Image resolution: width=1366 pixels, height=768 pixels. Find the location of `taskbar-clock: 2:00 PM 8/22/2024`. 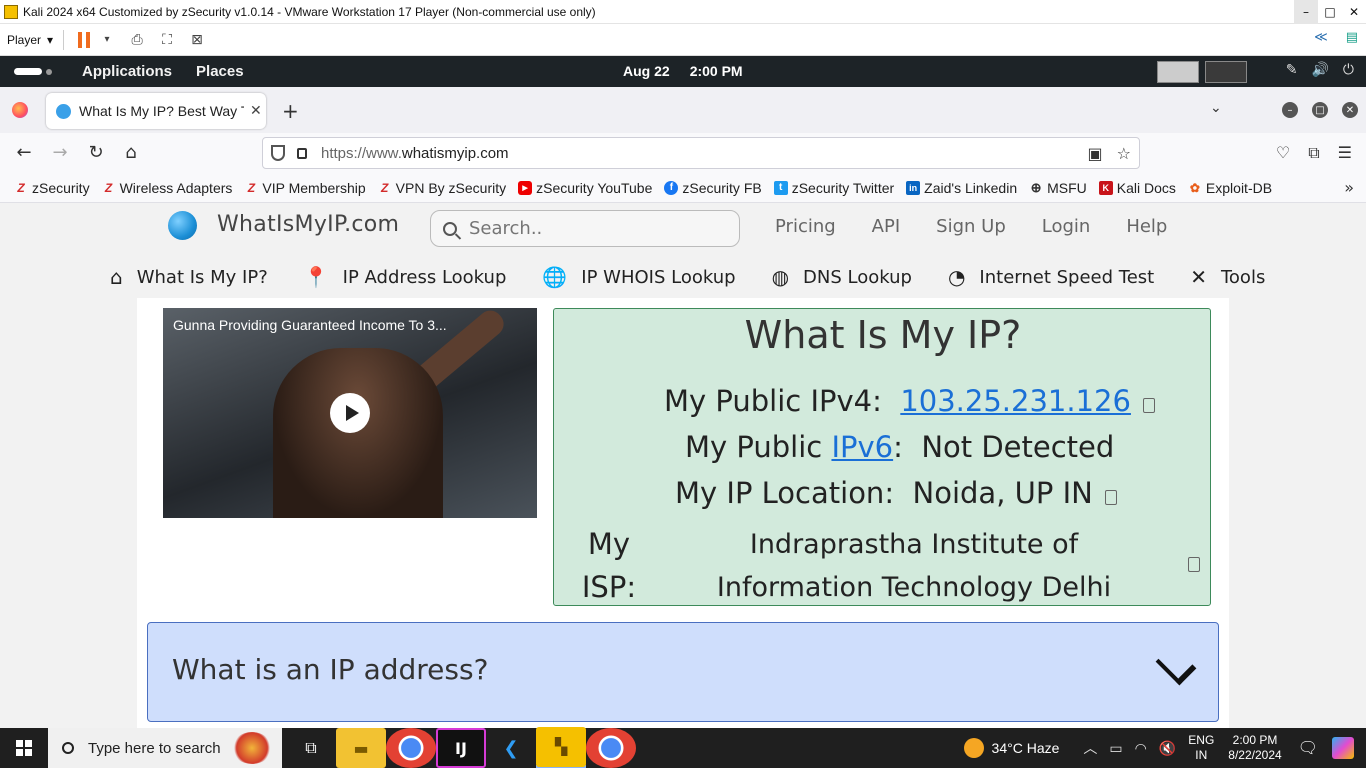

taskbar-clock: 2:00 PM 8/22/2024 is located at coordinates (1254, 748).